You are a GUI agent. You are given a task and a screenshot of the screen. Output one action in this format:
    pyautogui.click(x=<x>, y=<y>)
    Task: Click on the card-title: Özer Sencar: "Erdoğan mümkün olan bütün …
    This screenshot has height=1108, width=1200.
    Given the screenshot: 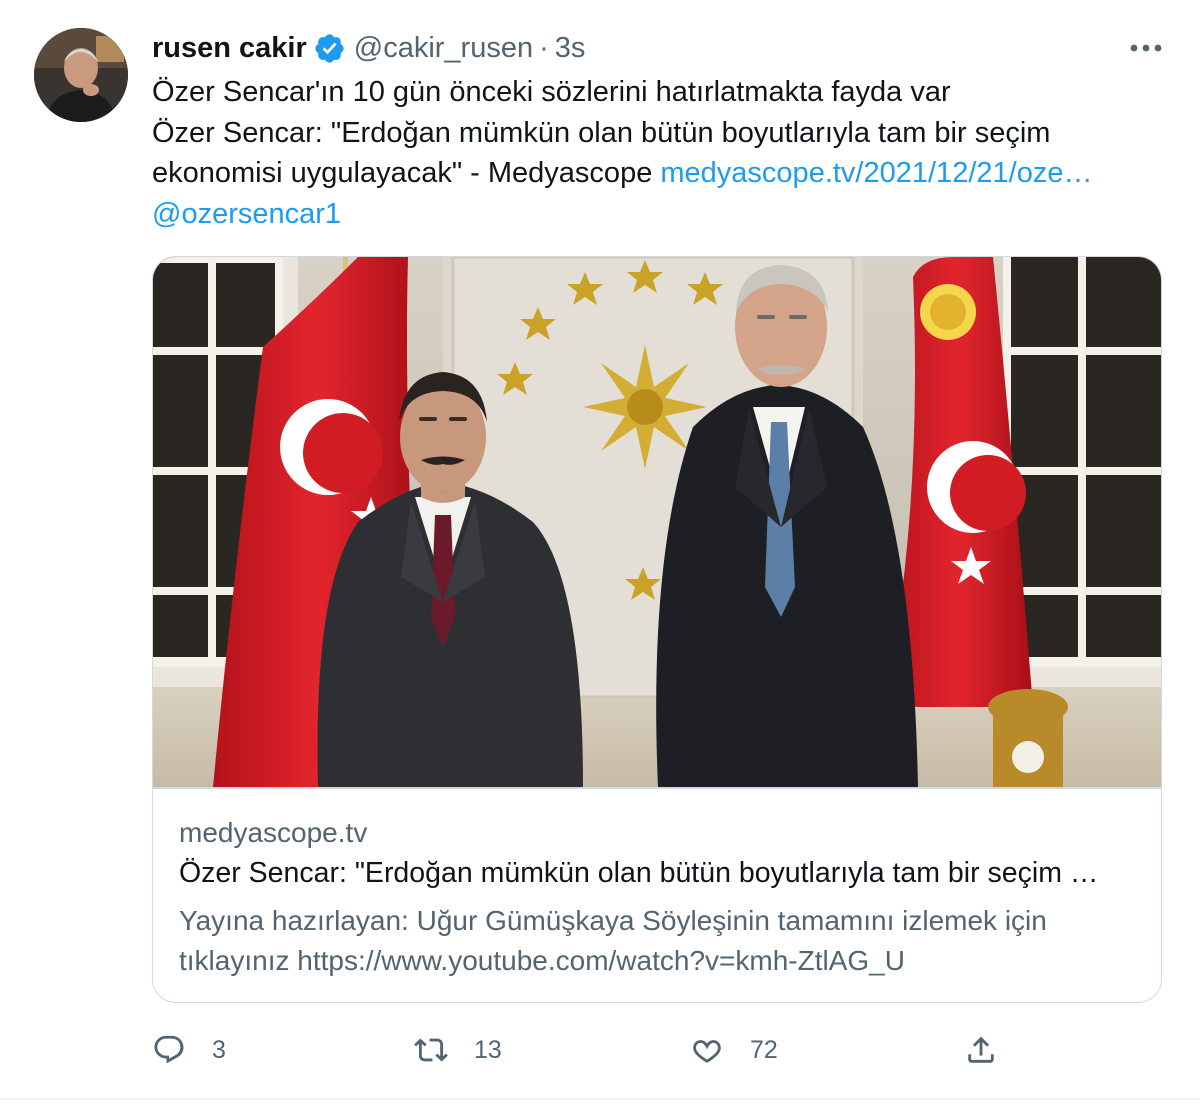 What is the action you would take?
    pyautogui.click(x=638, y=873)
    